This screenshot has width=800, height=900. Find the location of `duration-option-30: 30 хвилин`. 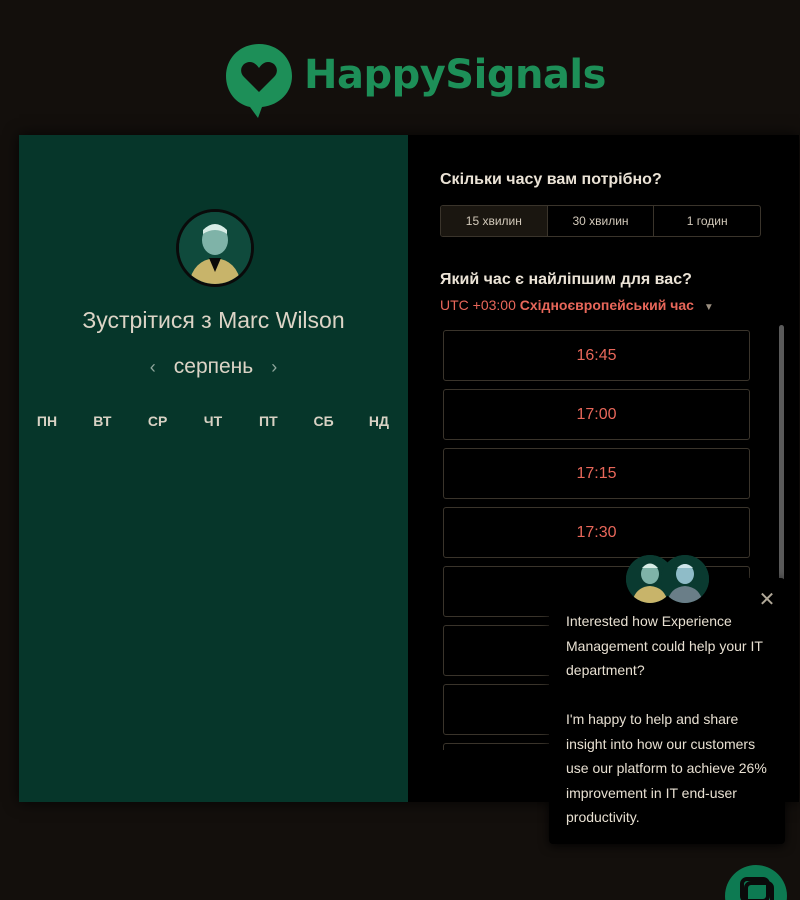

duration-option-30: 30 хвилин is located at coordinates (600, 221).